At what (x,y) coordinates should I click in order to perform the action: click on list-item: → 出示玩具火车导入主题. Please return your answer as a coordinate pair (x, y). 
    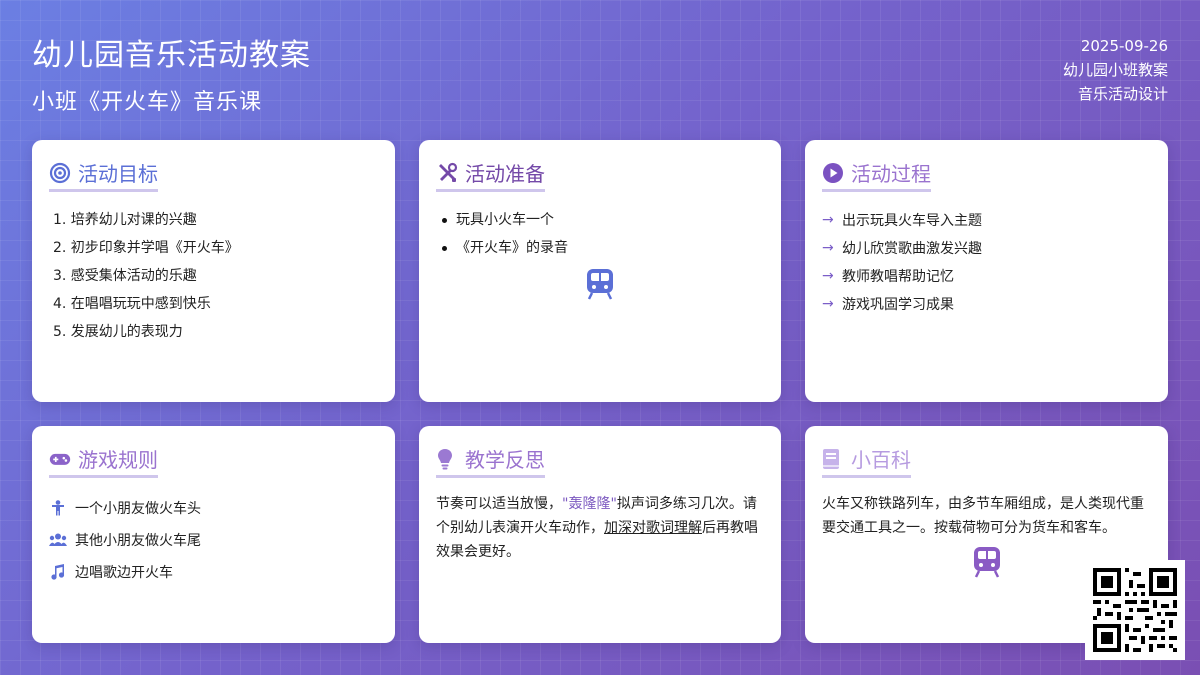
    Looking at the image, I should click on (986, 220).